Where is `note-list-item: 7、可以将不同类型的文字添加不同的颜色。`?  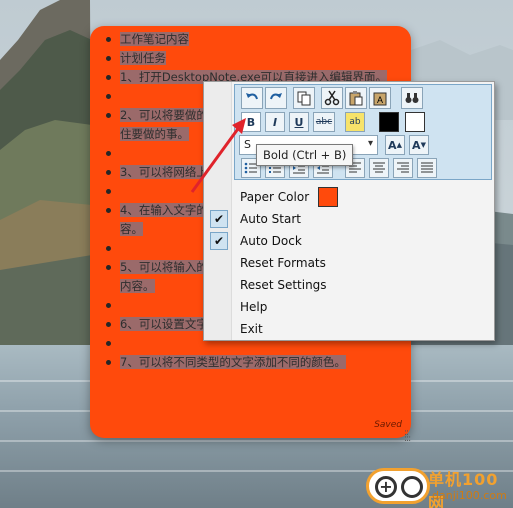
note-list-item: 7、可以将不同类型的文字添加不同的颜色。 is located at coordinates (254, 362).